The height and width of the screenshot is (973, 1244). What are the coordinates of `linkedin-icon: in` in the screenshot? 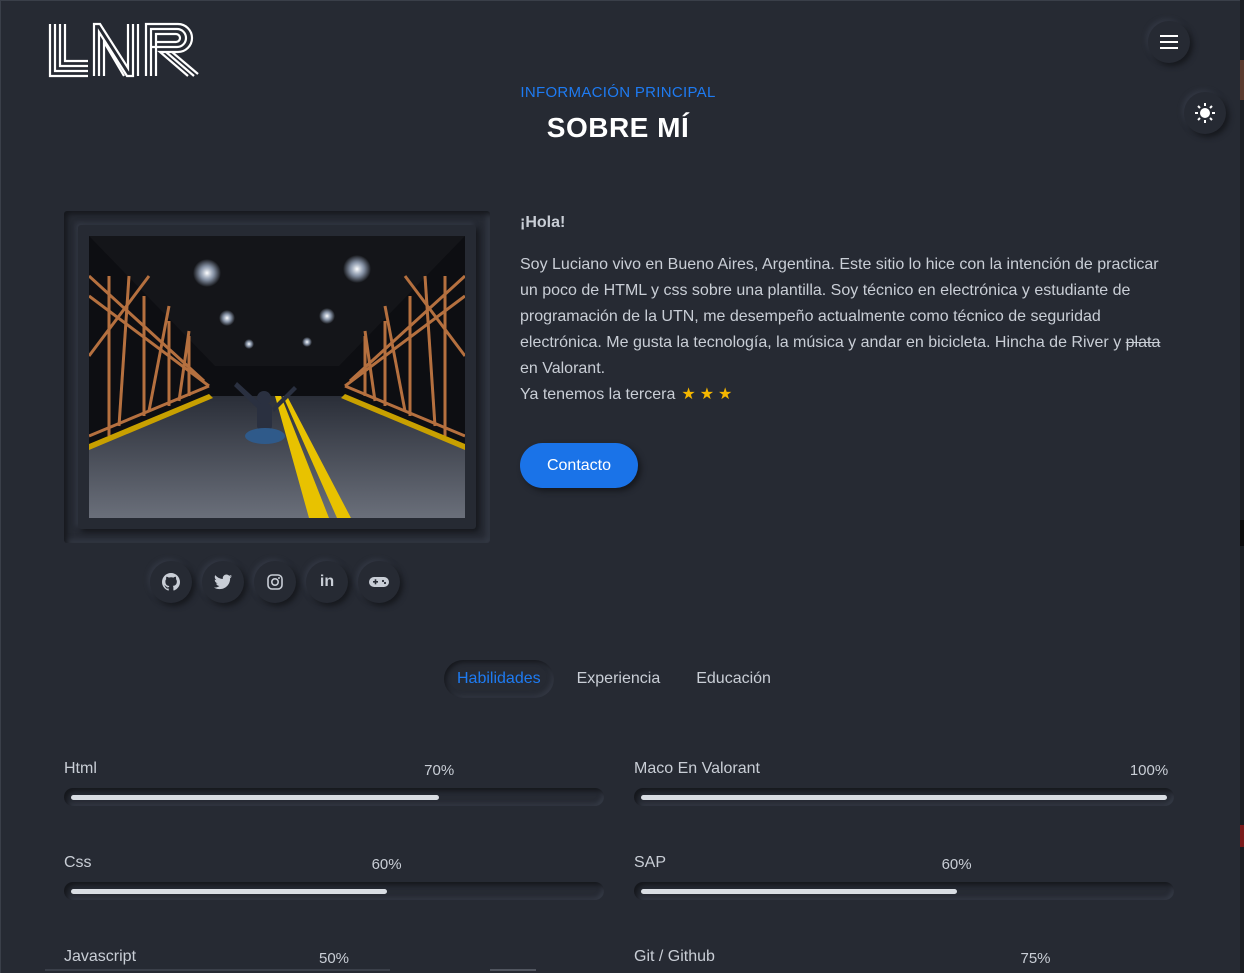 It's located at (327, 581).